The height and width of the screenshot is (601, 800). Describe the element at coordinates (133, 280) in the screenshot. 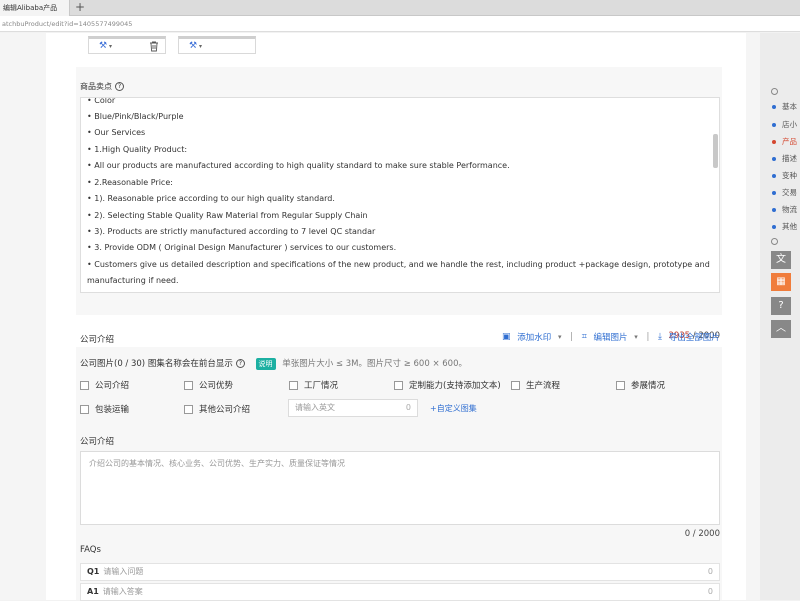

I see `selling-point-line: manufacturing if need.` at that location.